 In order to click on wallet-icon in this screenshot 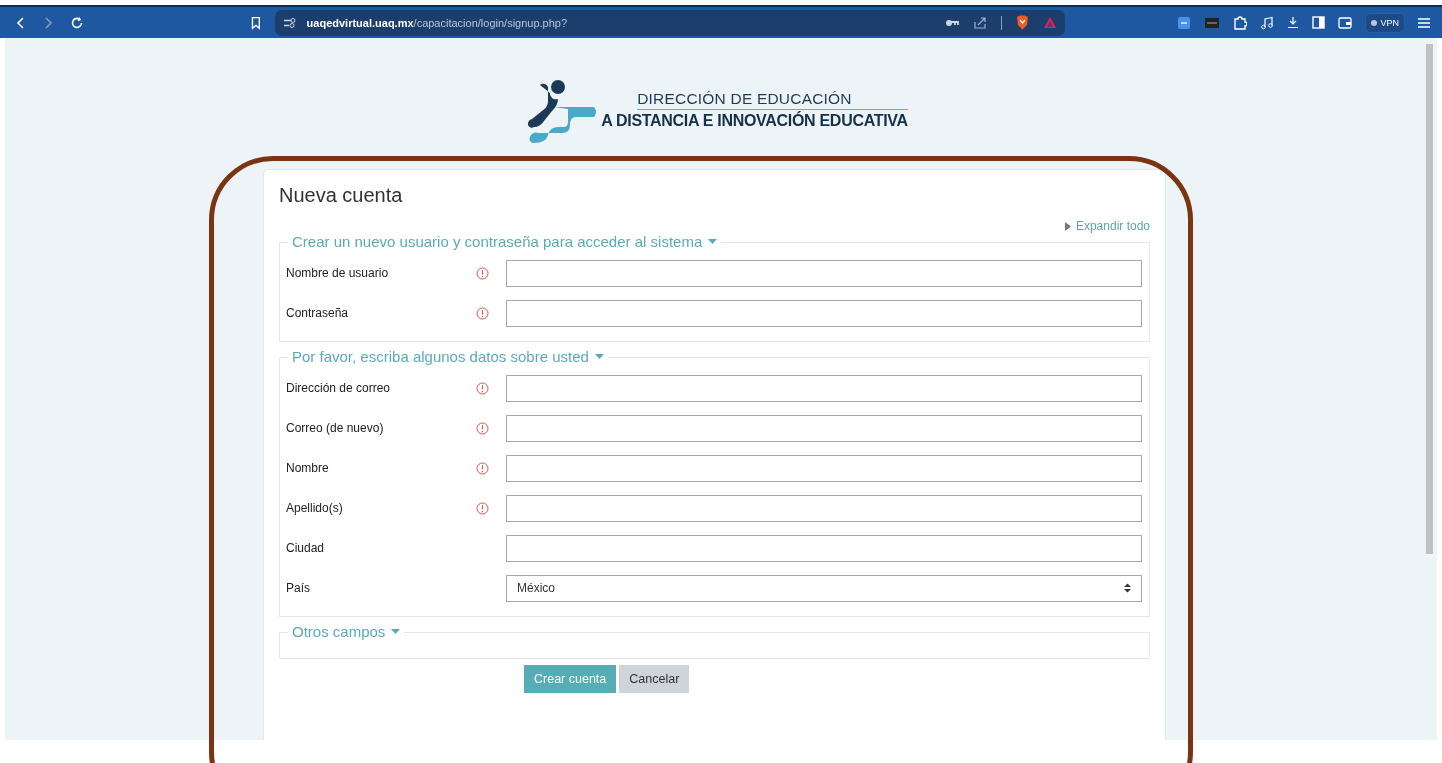, I will do `click(1345, 22)`.